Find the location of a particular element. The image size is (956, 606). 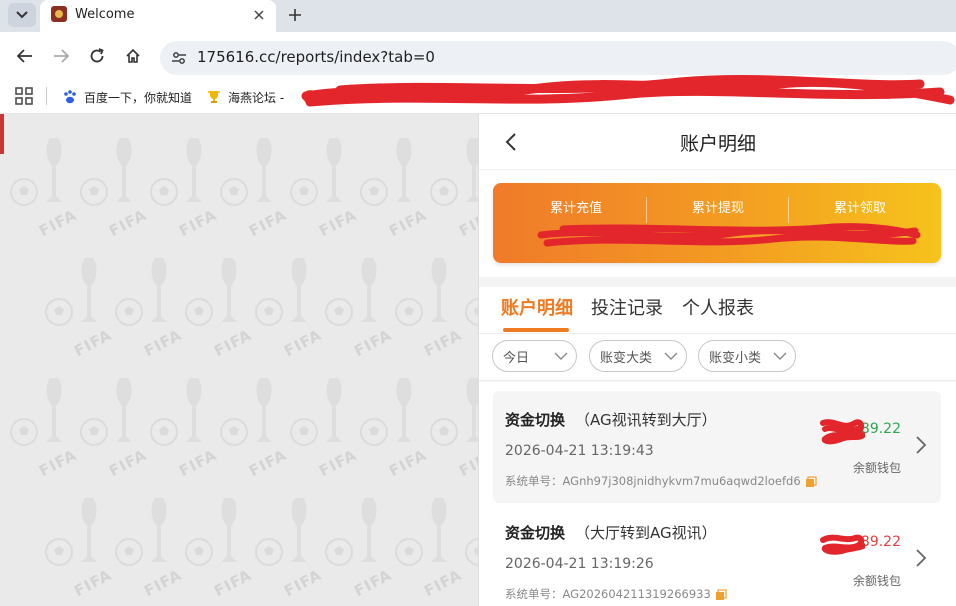

record-amount: 89.22 is located at coordinates (880, 429).